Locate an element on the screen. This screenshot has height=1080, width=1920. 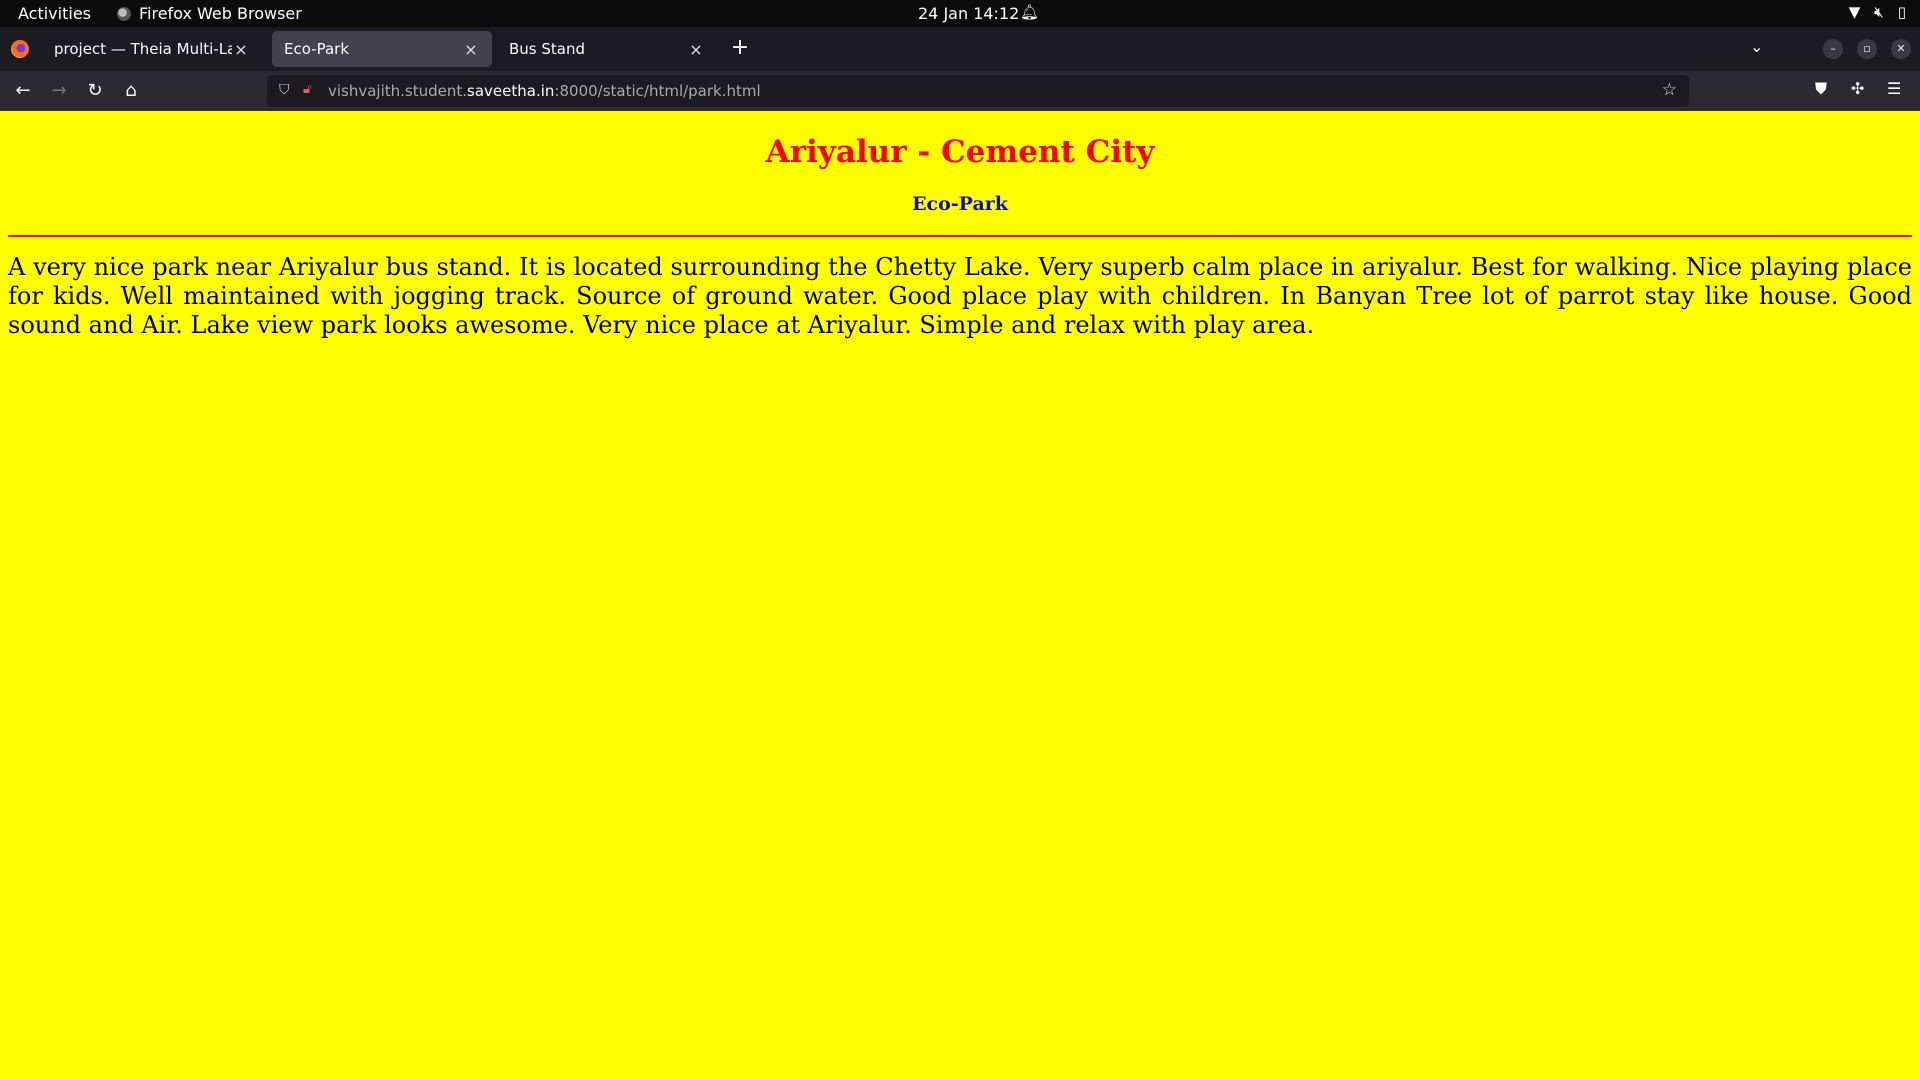
page-title: Ariyalur - Cement City is located at coordinates (960, 152).